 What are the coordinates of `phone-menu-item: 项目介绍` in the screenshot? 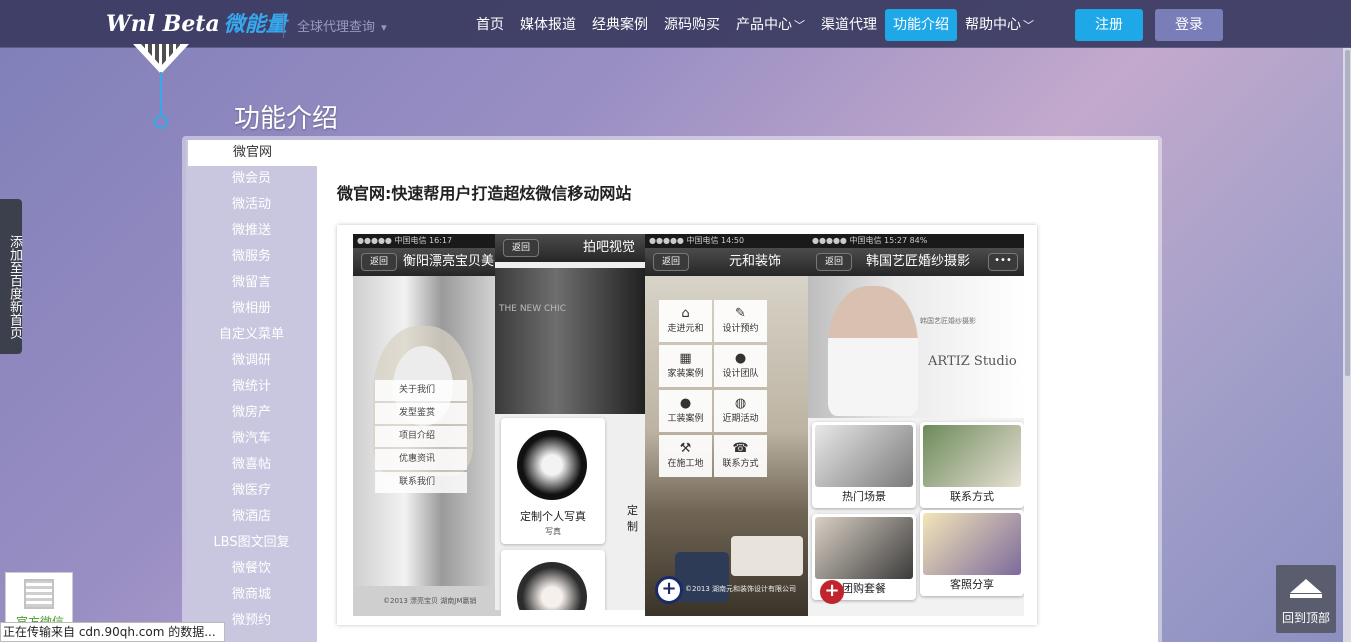 It's located at (421, 436).